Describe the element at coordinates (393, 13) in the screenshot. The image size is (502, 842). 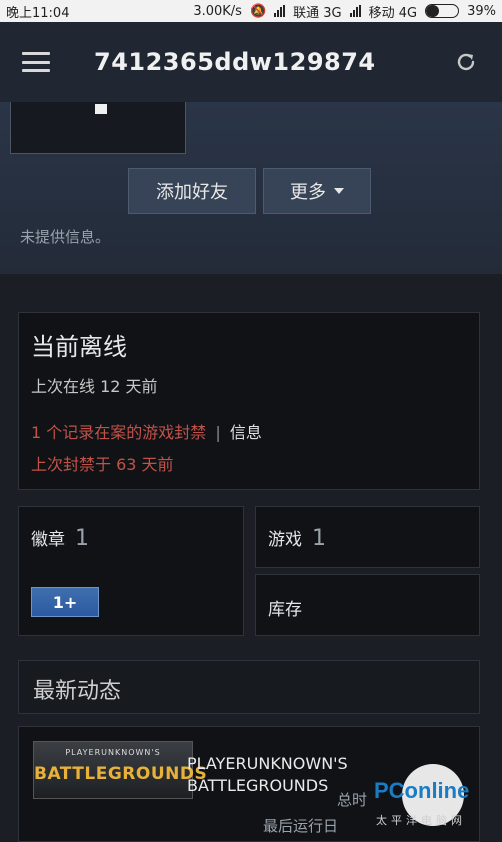
I see `carrier-2: 移动 4G` at that location.